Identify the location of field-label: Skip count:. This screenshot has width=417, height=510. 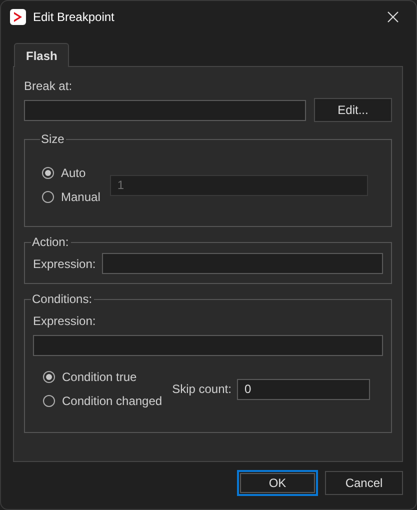
(202, 389).